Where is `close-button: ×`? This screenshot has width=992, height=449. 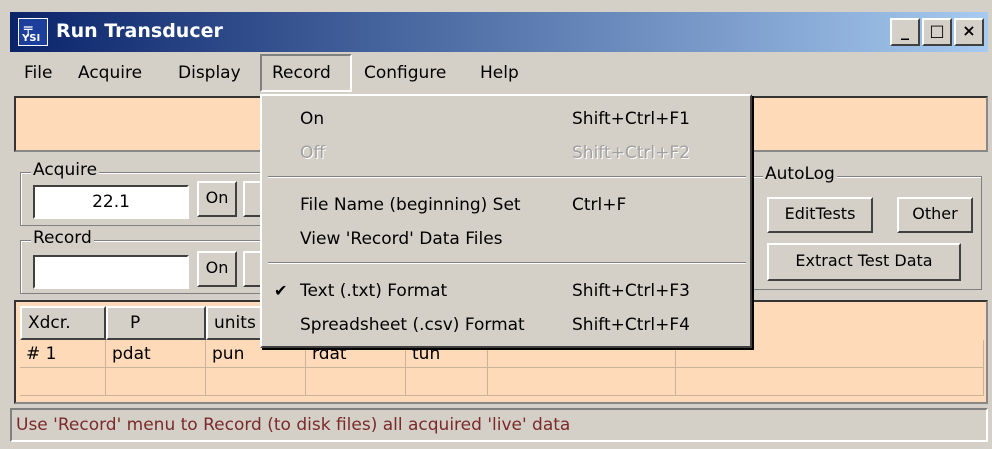 close-button: × is located at coordinates (969, 32).